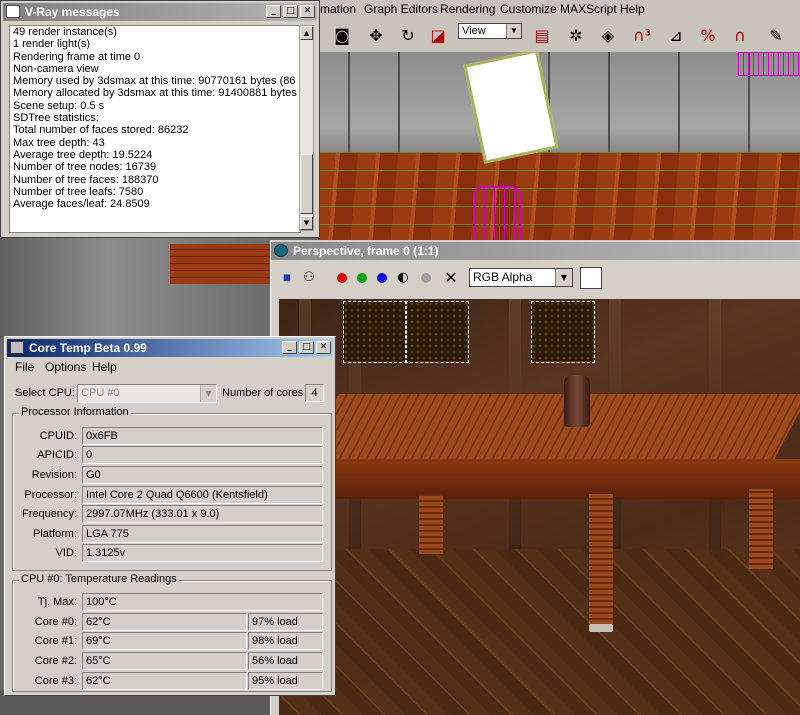 The height and width of the screenshot is (715, 800). I want to click on temperature-readings-title: CPU #0: Temperature Readings, so click(99, 579).